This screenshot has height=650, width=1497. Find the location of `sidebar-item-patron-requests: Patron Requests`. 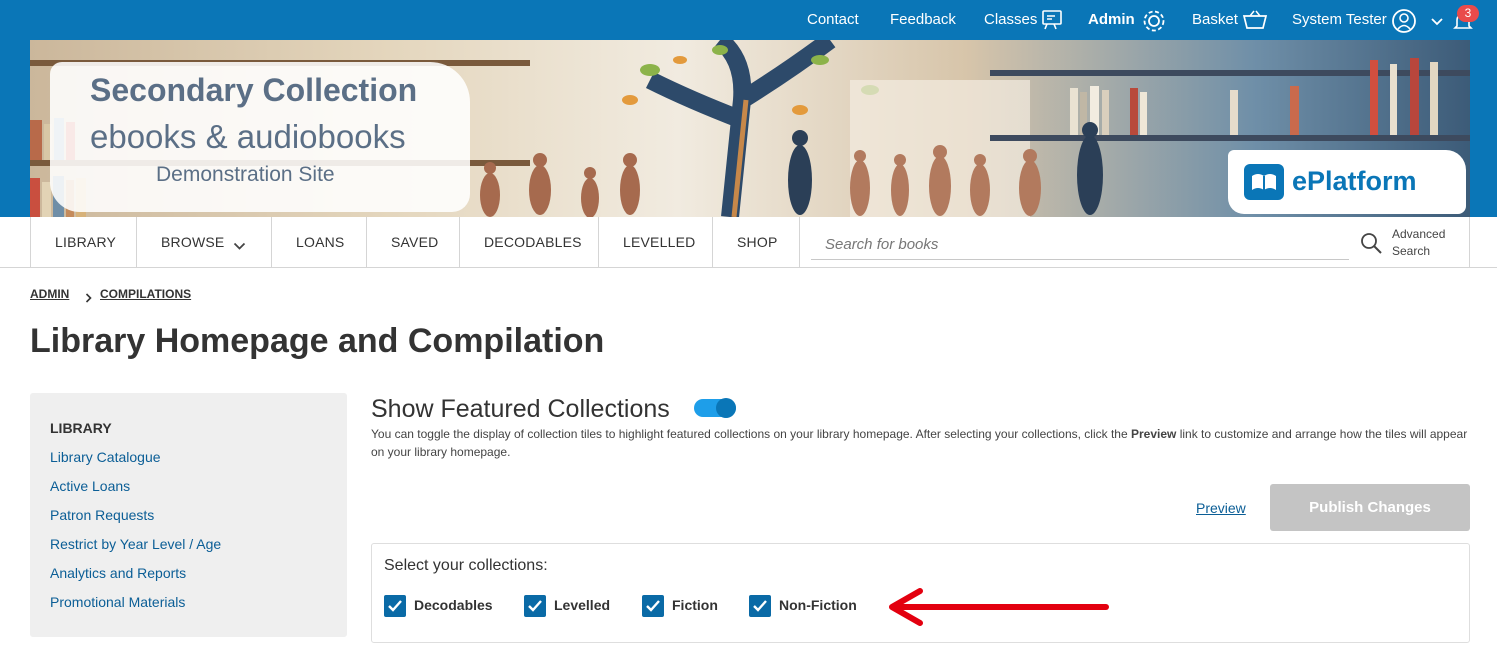

sidebar-item-patron-requests: Patron Requests is located at coordinates (102, 515).